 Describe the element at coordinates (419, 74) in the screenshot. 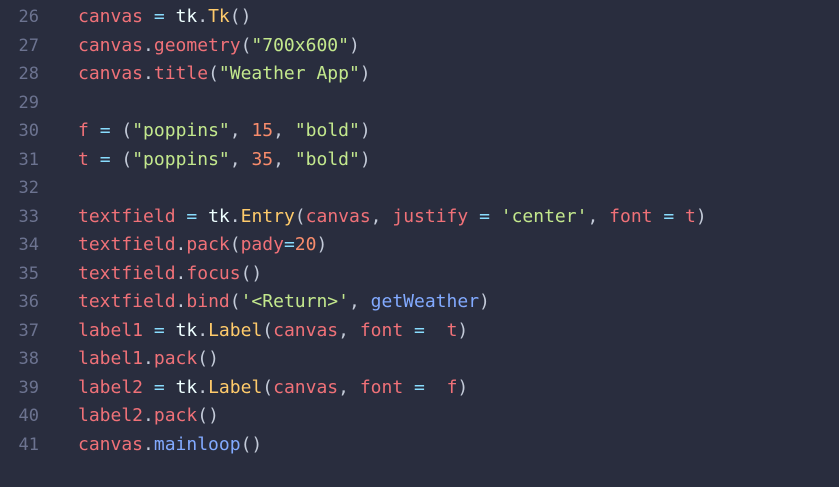

I see `code-line: 28 canvas.title("Weather App")` at that location.